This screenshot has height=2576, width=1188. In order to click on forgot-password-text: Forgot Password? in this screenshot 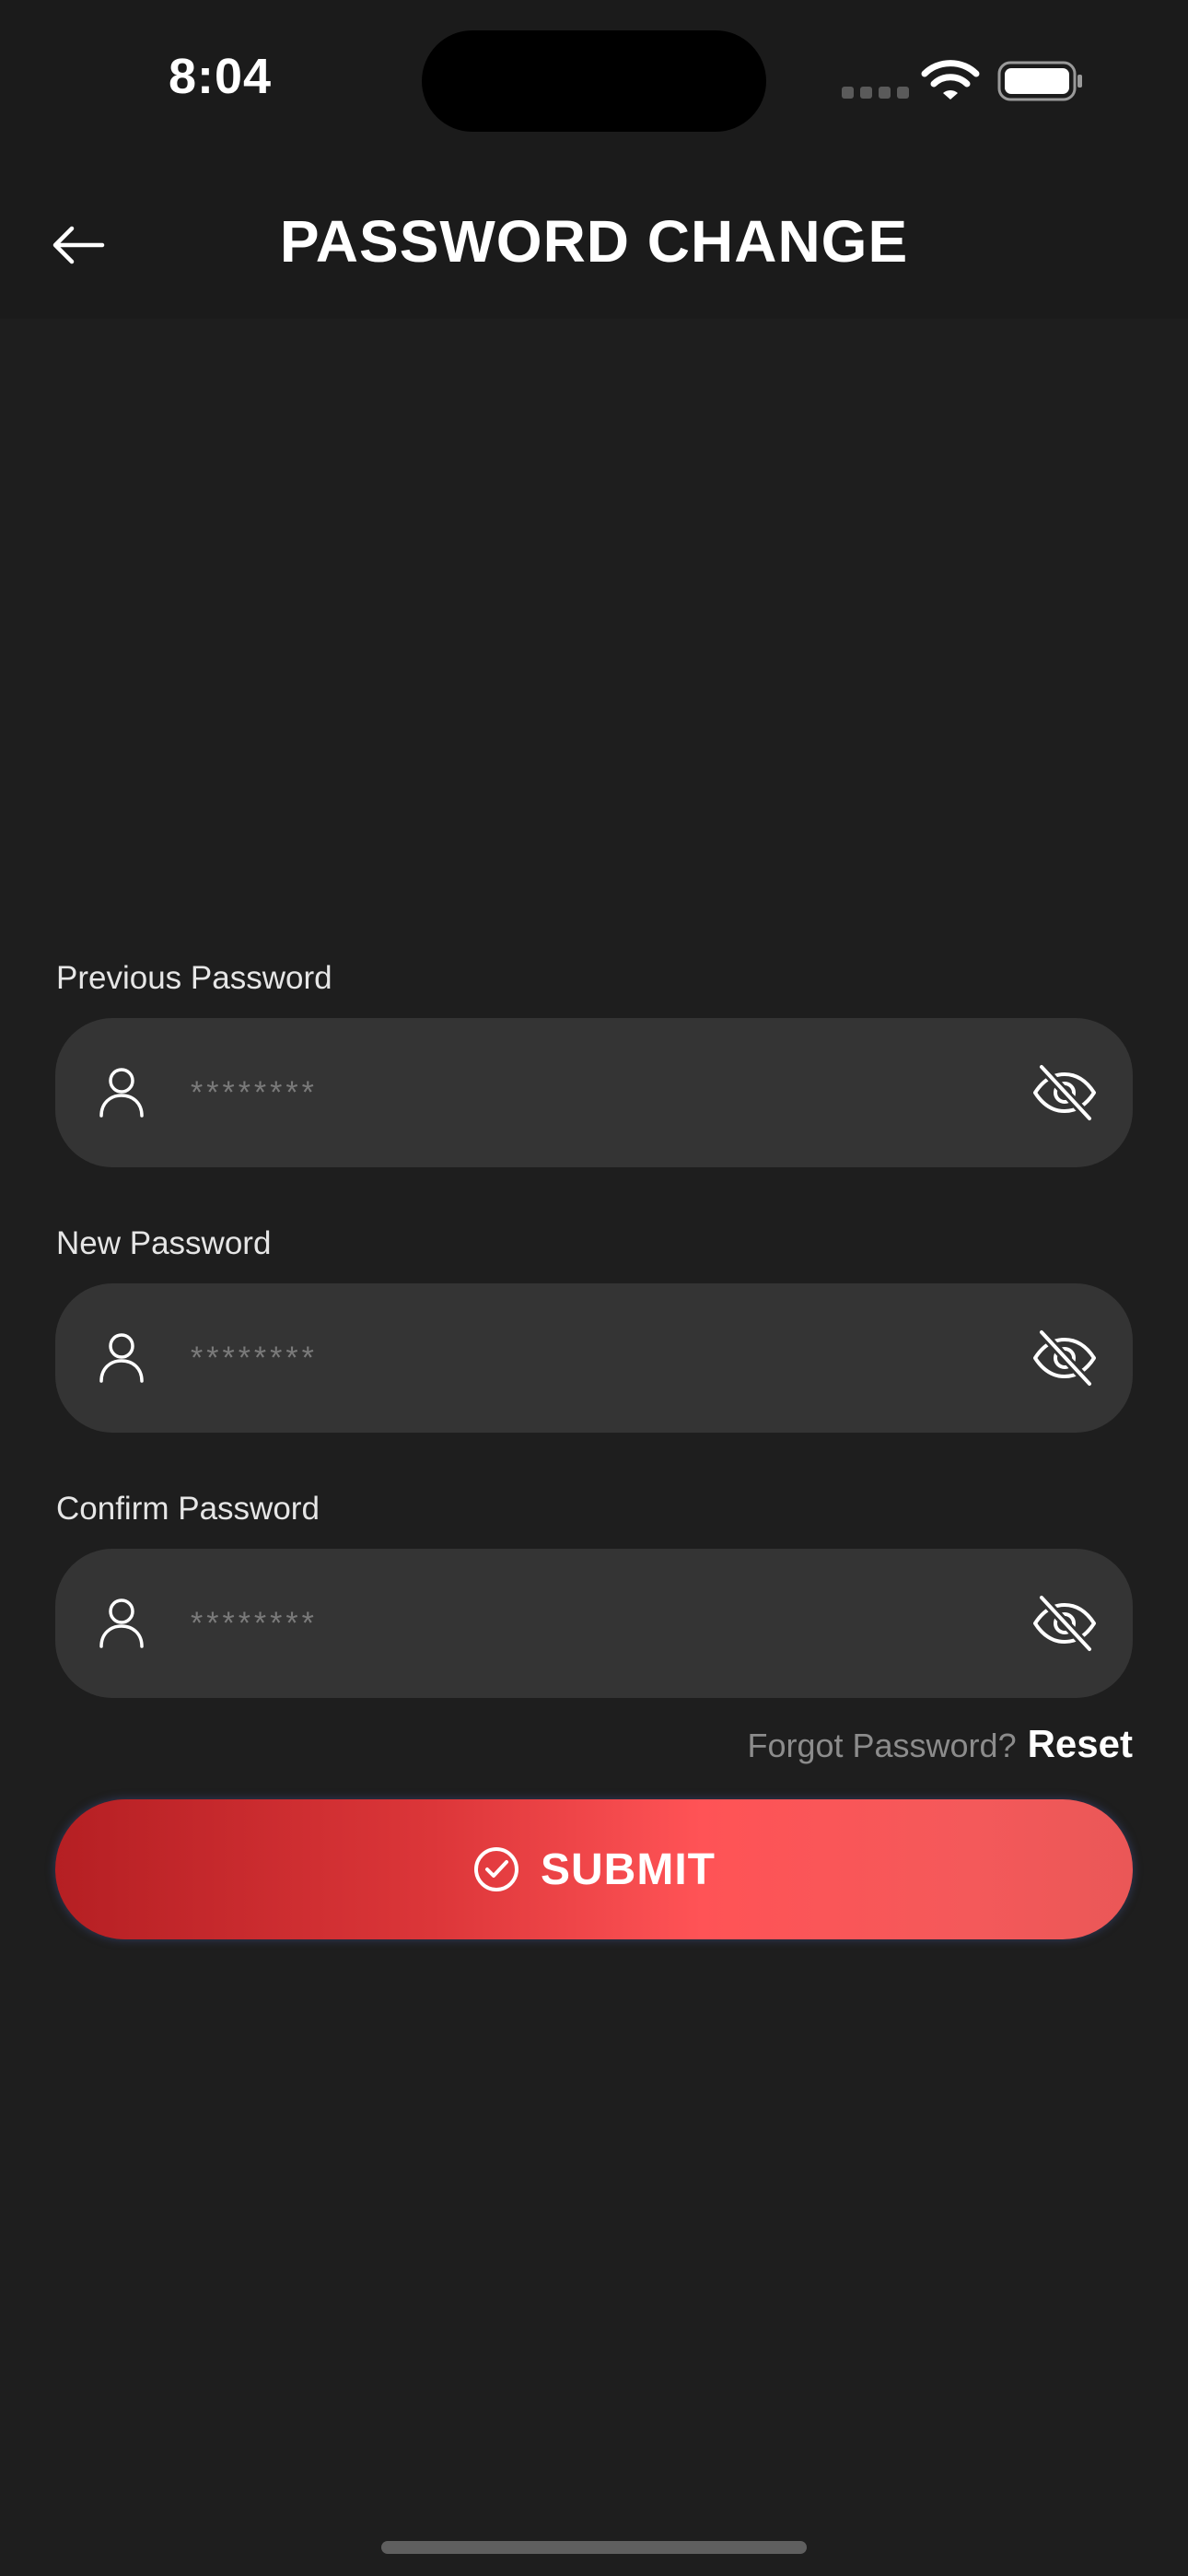, I will do `click(882, 1745)`.